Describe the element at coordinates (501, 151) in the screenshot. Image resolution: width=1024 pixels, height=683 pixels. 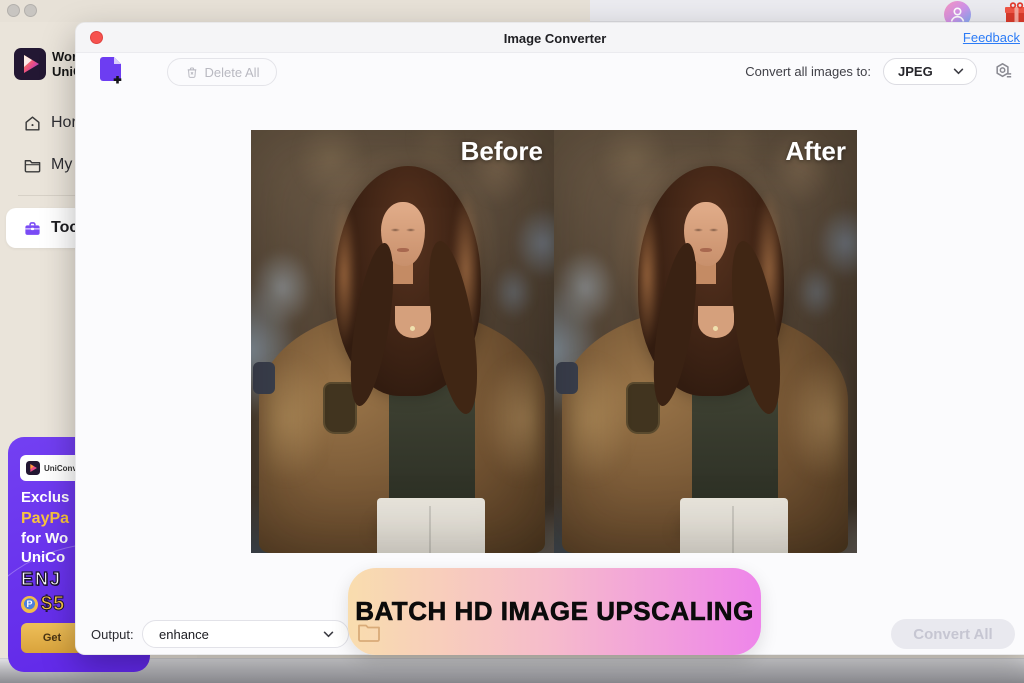
I see `before-label: Before` at that location.